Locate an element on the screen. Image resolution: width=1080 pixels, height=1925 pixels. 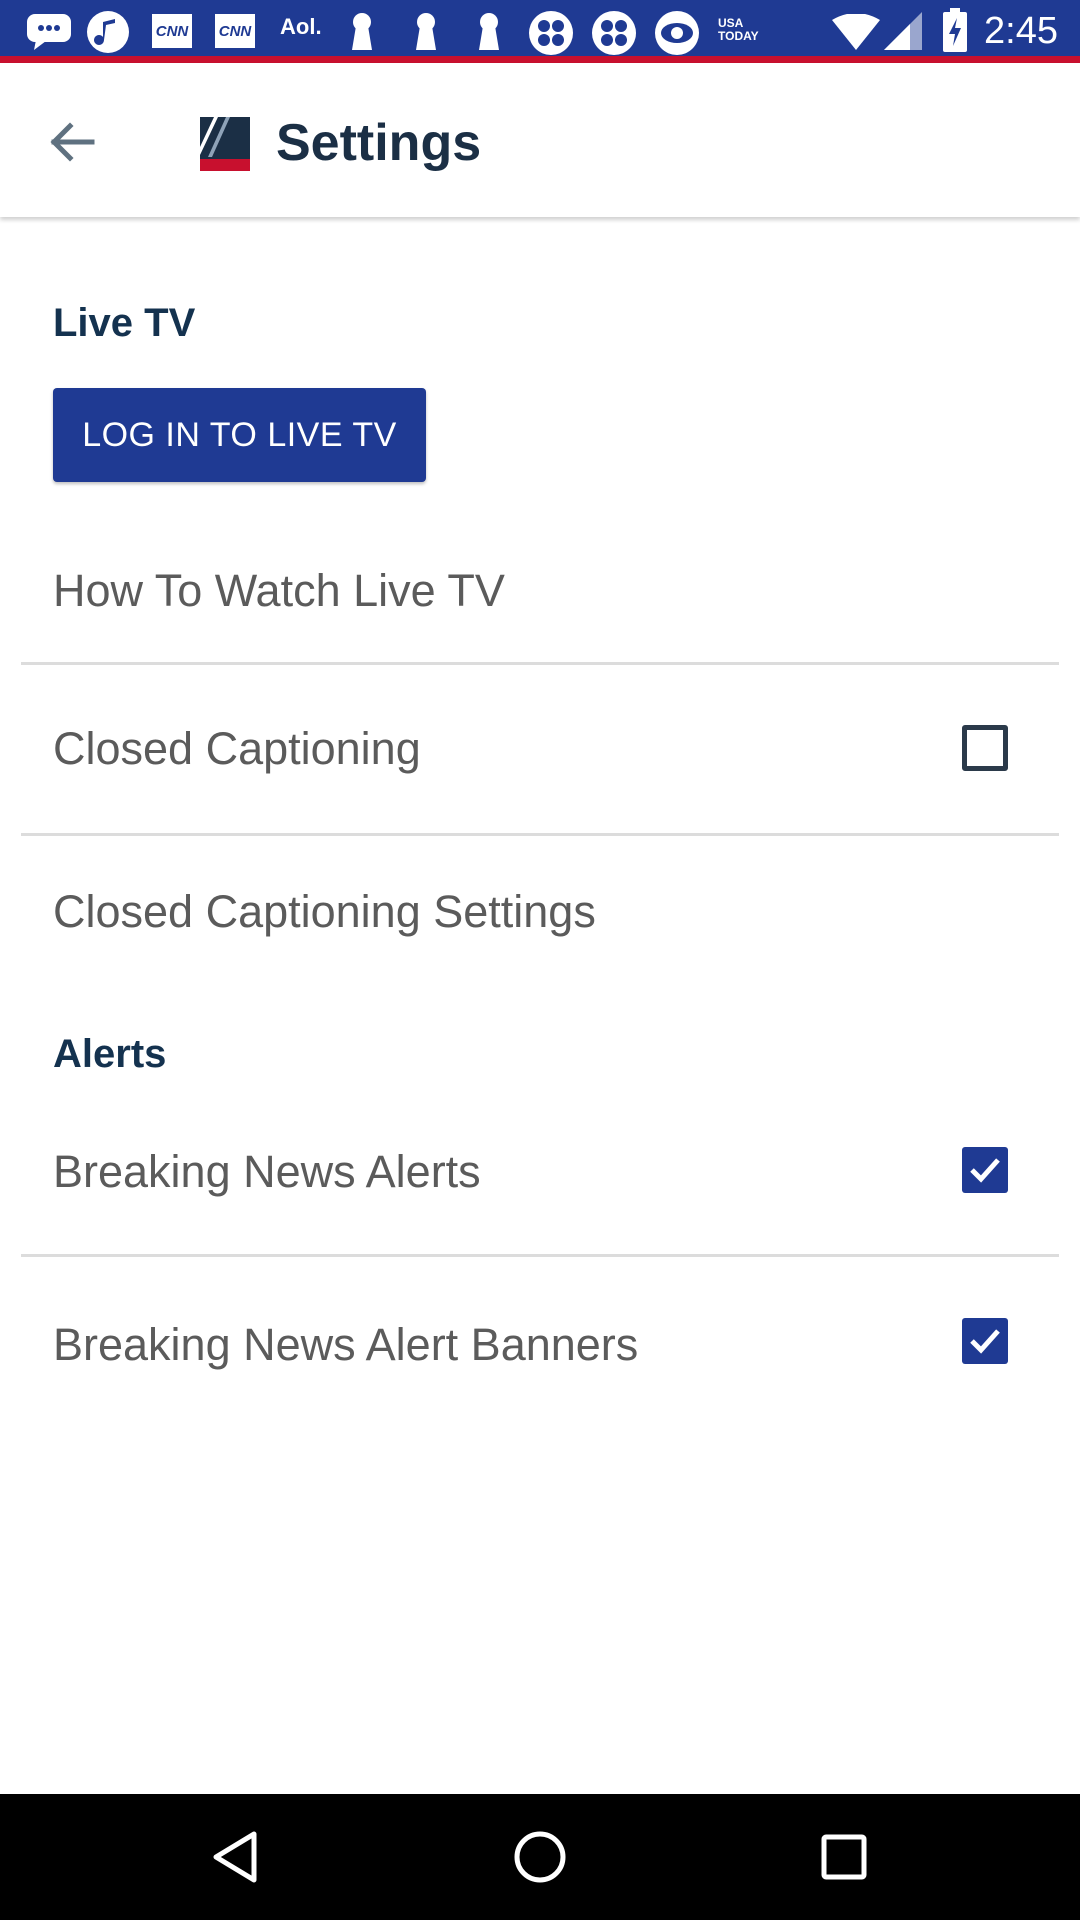
battery-icon is located at coordinates (955, 30).